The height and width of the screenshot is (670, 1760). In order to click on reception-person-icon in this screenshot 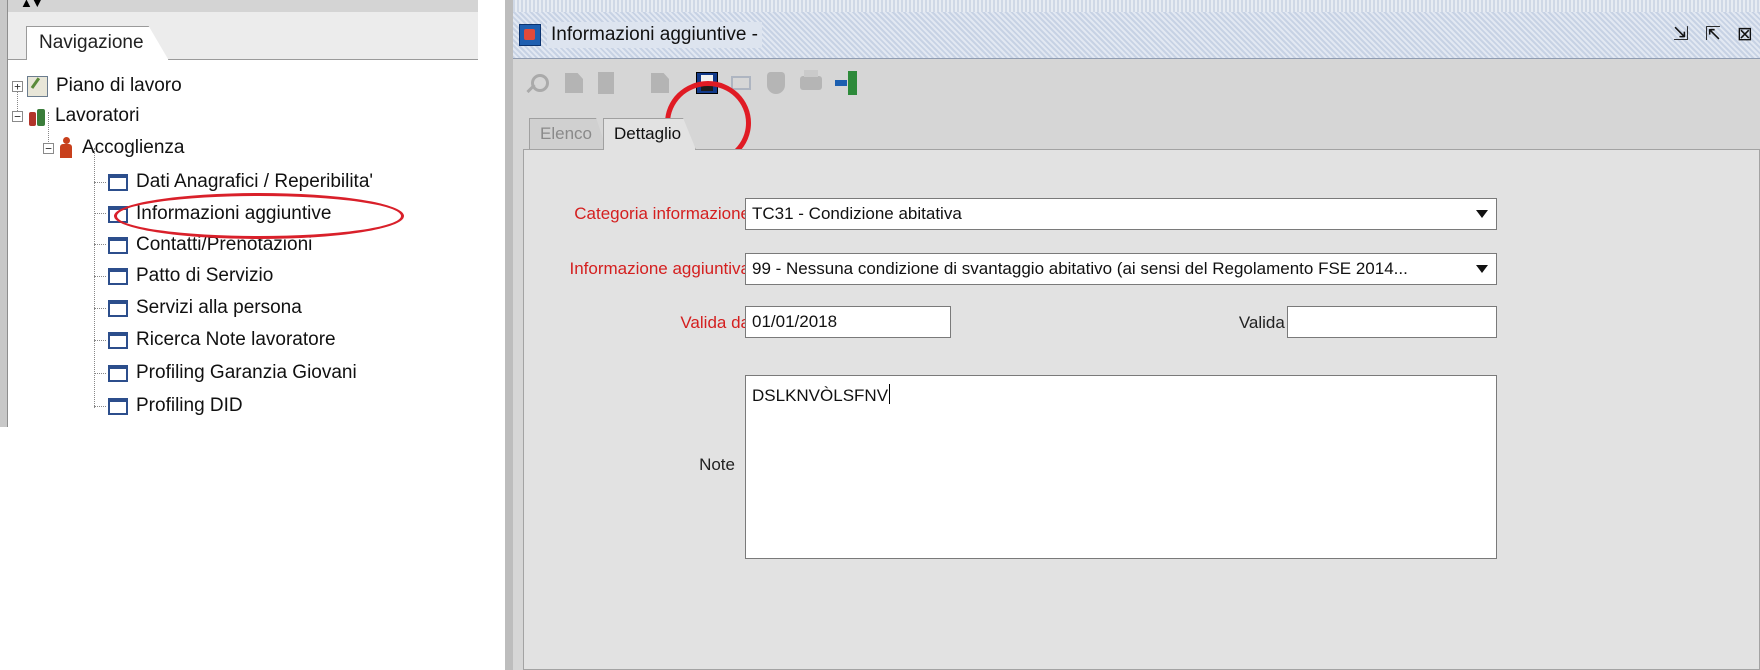, I will do `click(66, 148)`.